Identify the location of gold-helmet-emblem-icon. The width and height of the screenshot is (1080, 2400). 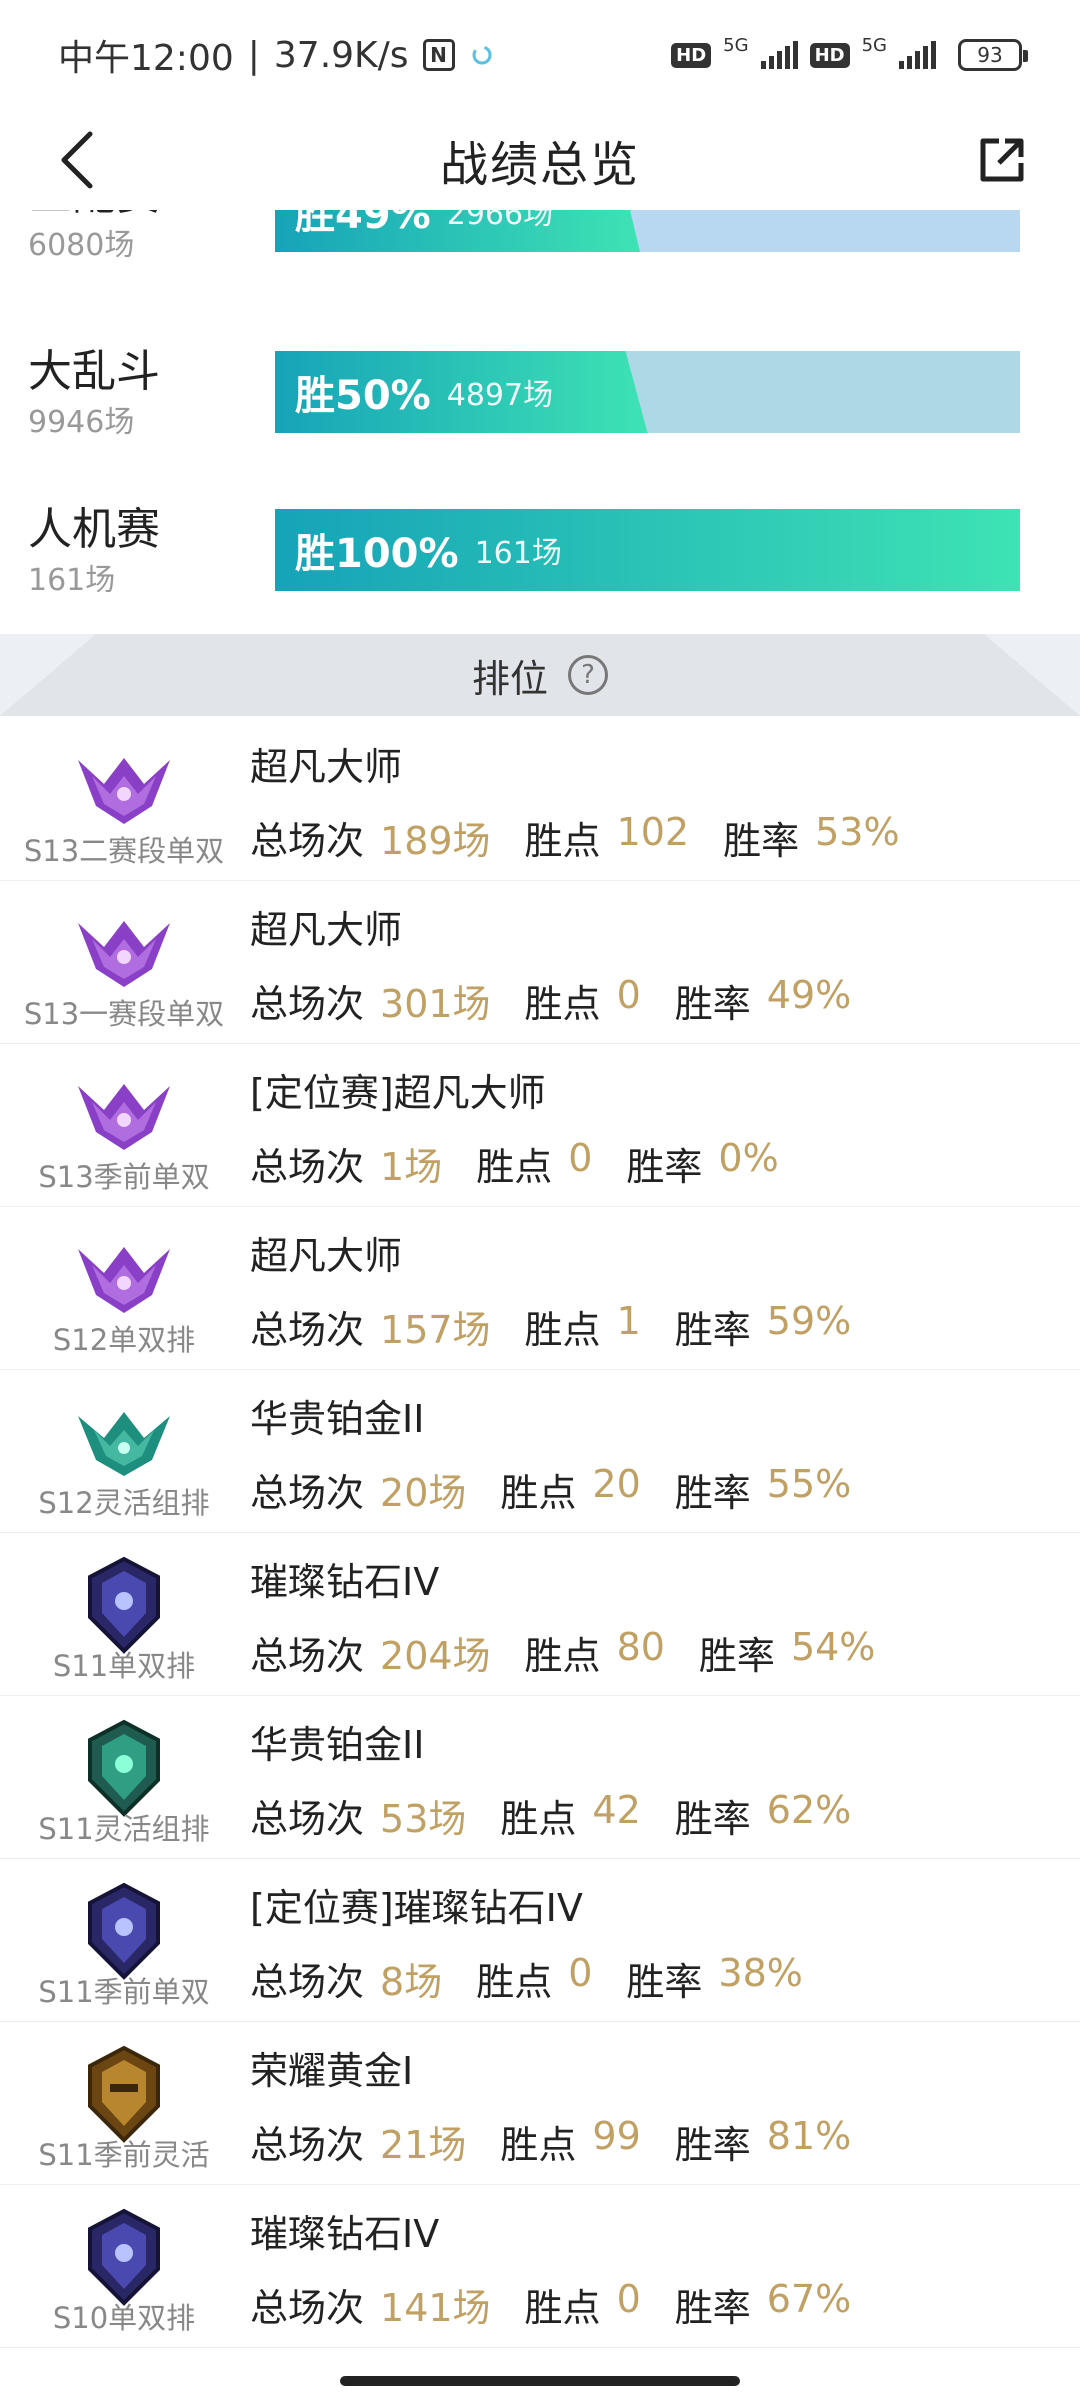
(124, 2094).